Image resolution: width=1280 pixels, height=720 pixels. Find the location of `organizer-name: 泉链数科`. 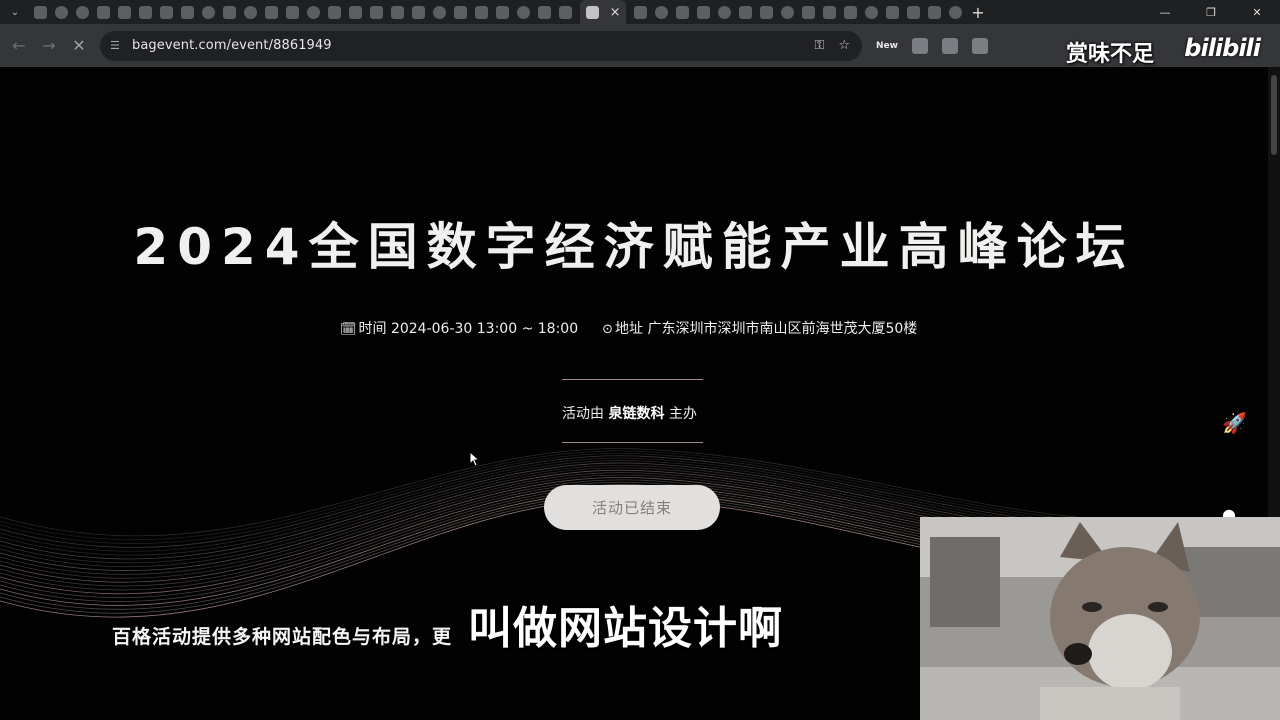

organizer-name: 泉链数科 is located at coordinates (636, 414).